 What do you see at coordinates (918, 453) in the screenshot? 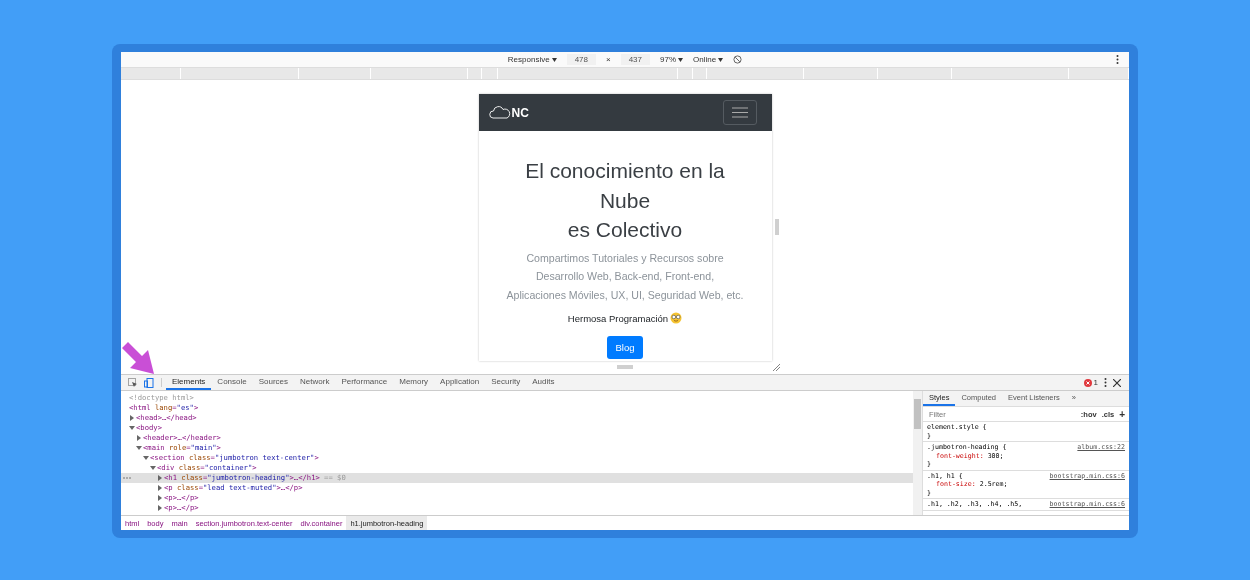
I see `scrollbar` at bounding box center [918, 453].